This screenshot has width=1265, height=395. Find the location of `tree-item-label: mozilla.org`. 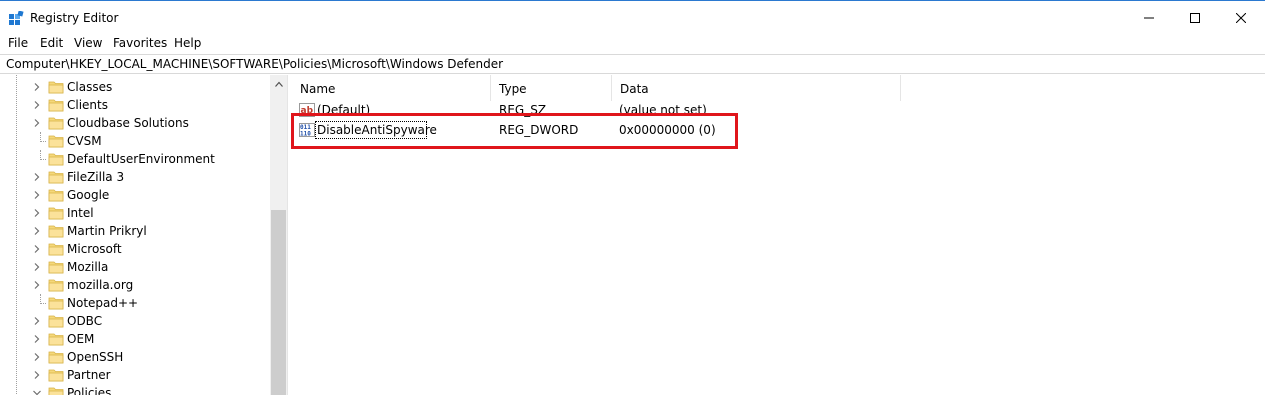

tree-item-label: mozilla.org is located at coordinates (100, 285).